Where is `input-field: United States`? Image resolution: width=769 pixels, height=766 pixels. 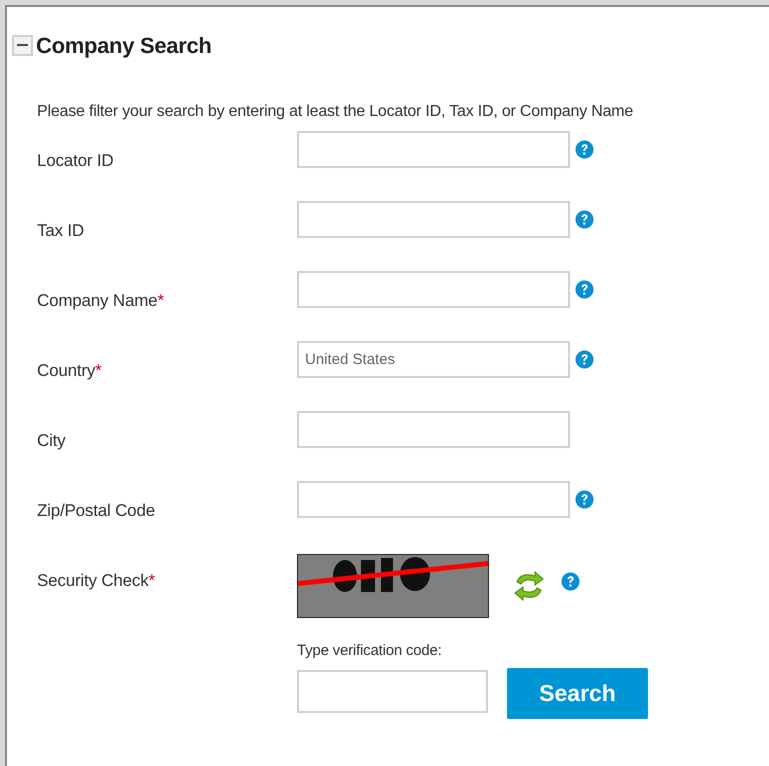
input-field: United States is located at coordinates (433, 359).